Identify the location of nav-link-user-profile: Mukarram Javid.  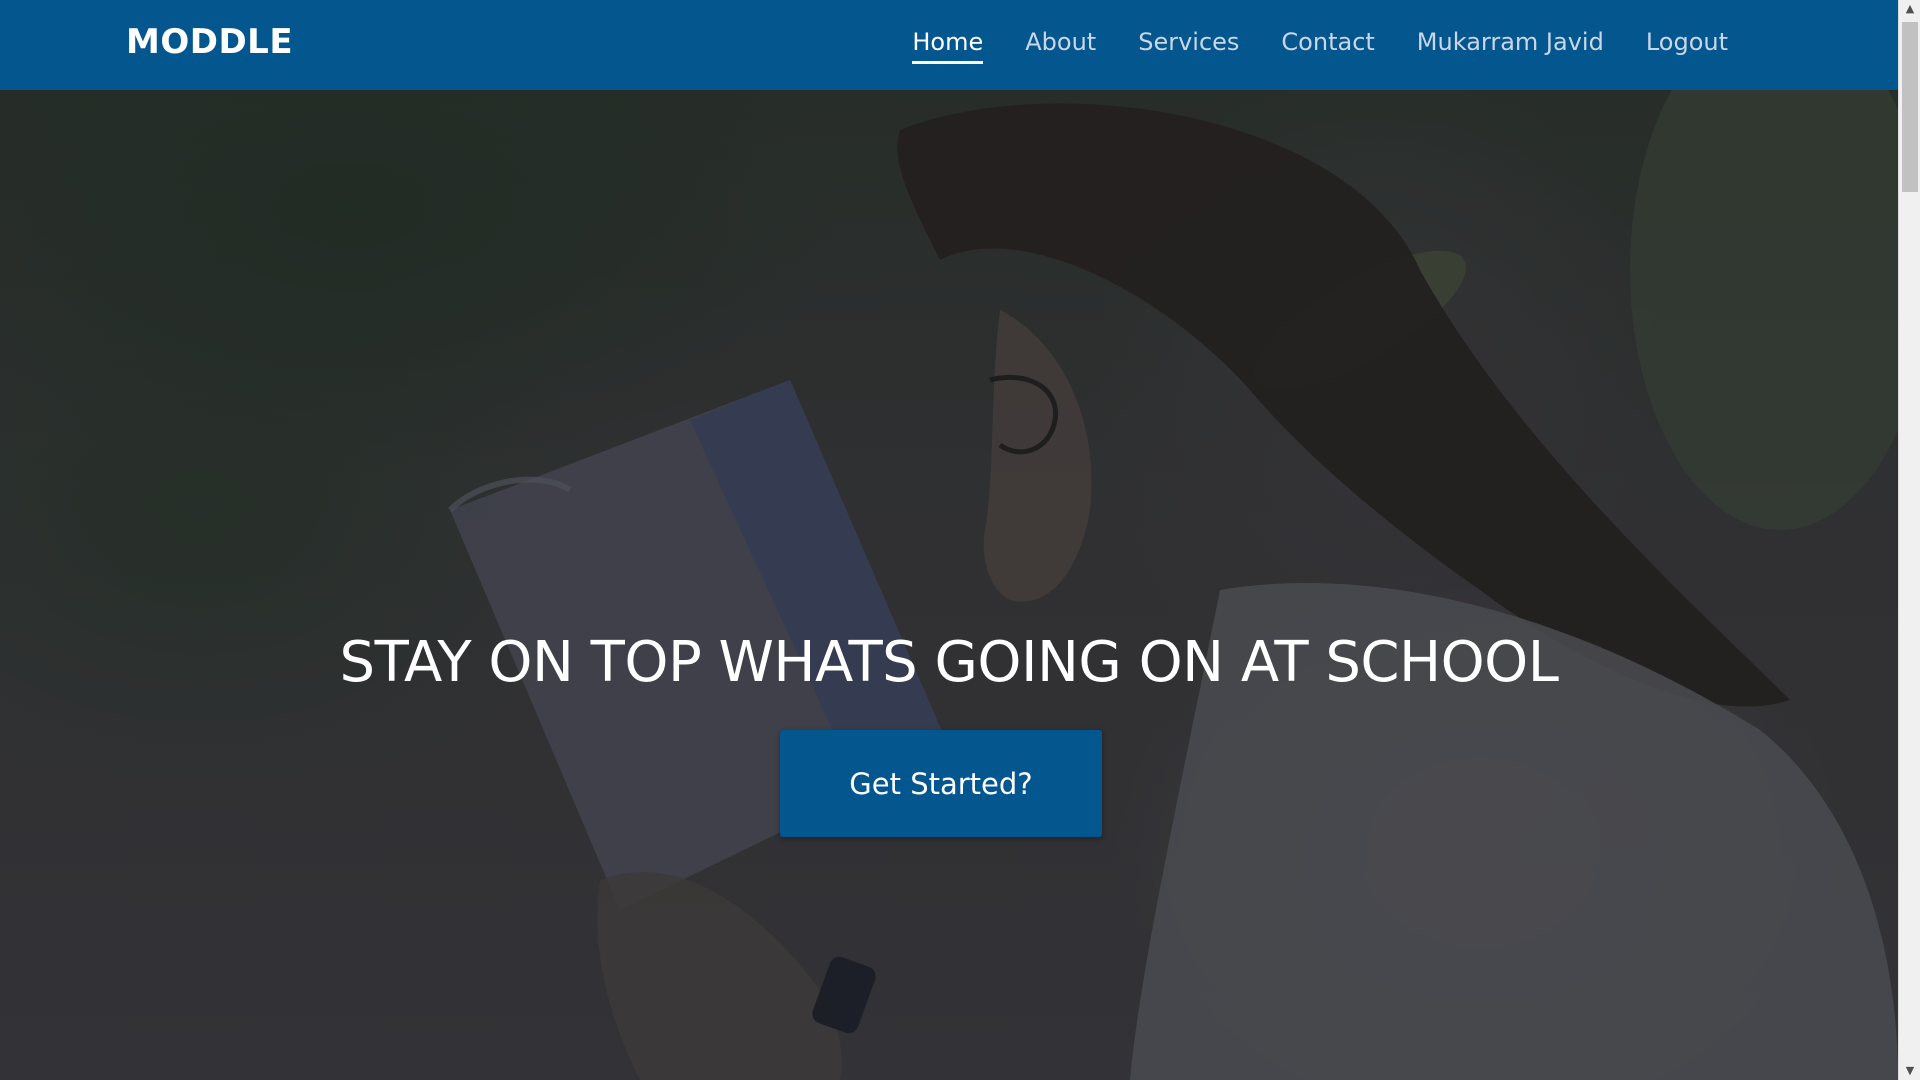
(1510, 46).